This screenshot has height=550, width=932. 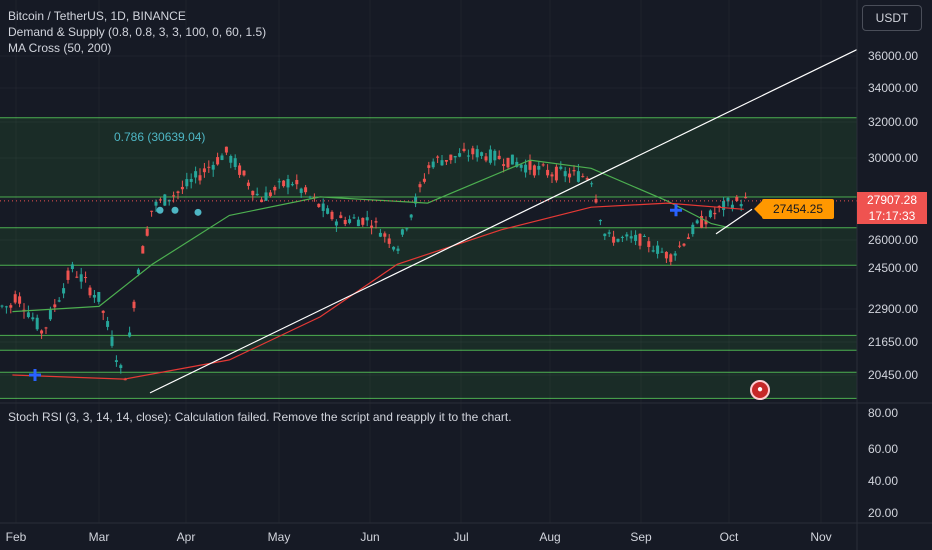 What do you see at coordinates (369, 537) in the screenshot?
I see `time-tick-label: Jun` at bounding box center [369, 537].